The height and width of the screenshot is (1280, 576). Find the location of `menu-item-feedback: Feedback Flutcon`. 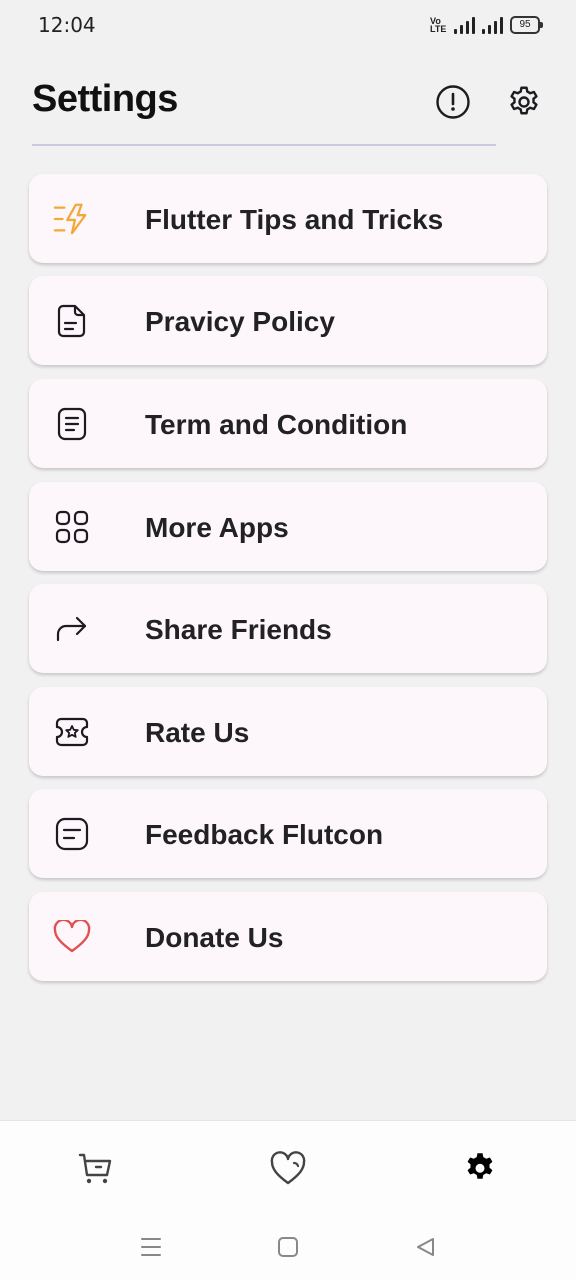

menu-item-feedback: Feedback Flutcon is located at coordinates (288, 833).